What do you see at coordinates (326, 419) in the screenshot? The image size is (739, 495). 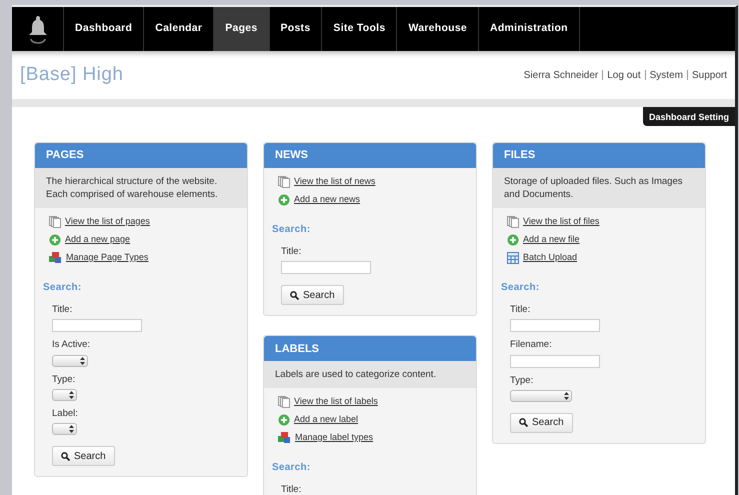 I see `panel-link: Add a new label` at bounding box center [326, 419].